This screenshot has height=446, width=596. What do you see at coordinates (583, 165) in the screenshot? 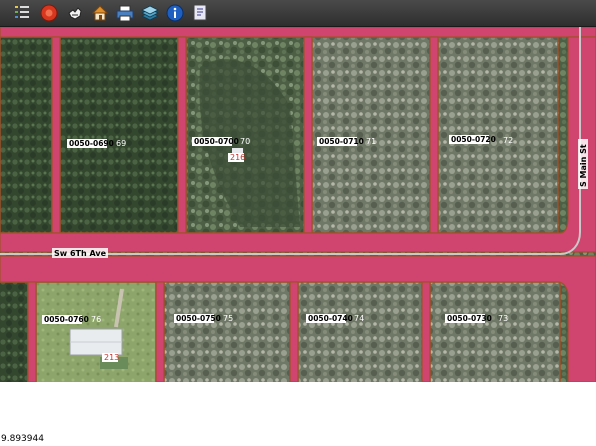
I see `street-label-main: S Main St` at bounding box center [583, 165].